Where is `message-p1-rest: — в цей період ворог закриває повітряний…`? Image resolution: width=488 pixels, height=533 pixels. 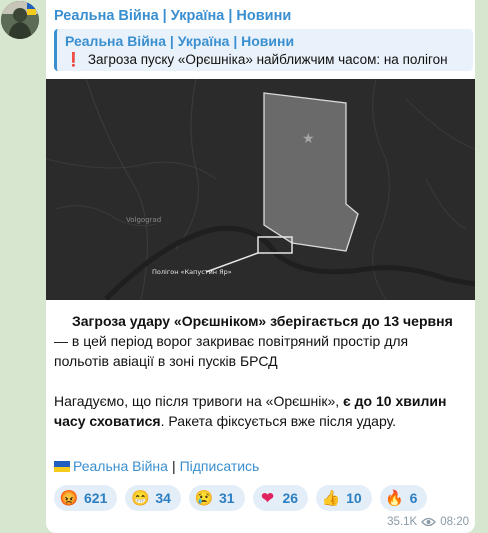
message-p1-rest: — в цей період ворог закриває повітряний… is located at coordinates (231, 351).